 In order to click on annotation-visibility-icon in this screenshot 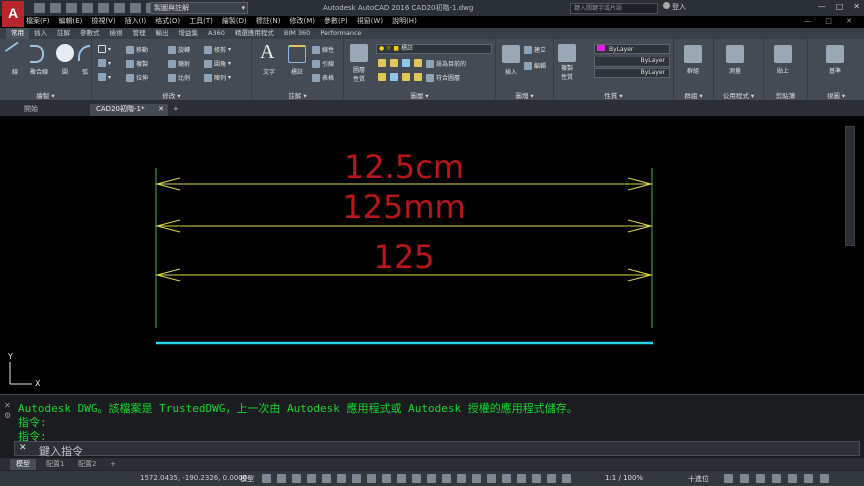, I will do `click(506, 478)`.